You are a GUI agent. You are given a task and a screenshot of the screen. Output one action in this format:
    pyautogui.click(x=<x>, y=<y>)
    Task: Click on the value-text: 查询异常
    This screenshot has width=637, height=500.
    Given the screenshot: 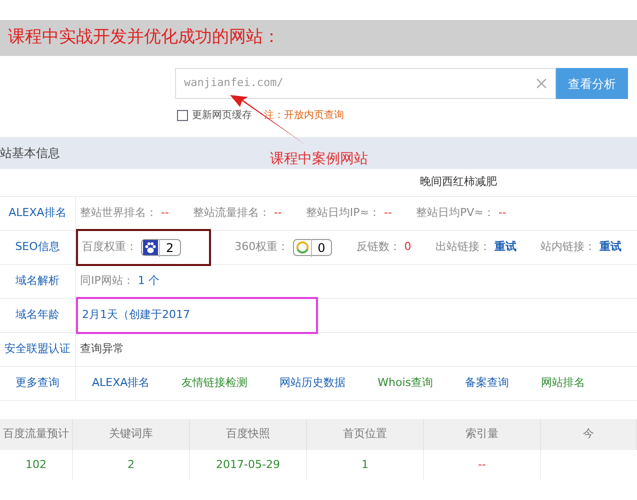 What is the action you would take?
    pyautogui.click(x=102, y=349)
    